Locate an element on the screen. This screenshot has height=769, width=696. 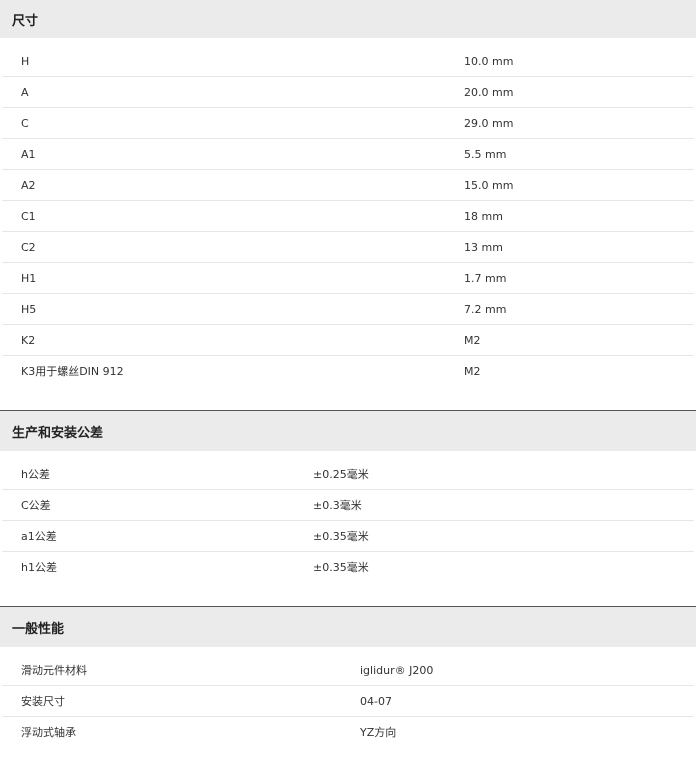
row-key: h1公差 is located at coordinates (39, 567).